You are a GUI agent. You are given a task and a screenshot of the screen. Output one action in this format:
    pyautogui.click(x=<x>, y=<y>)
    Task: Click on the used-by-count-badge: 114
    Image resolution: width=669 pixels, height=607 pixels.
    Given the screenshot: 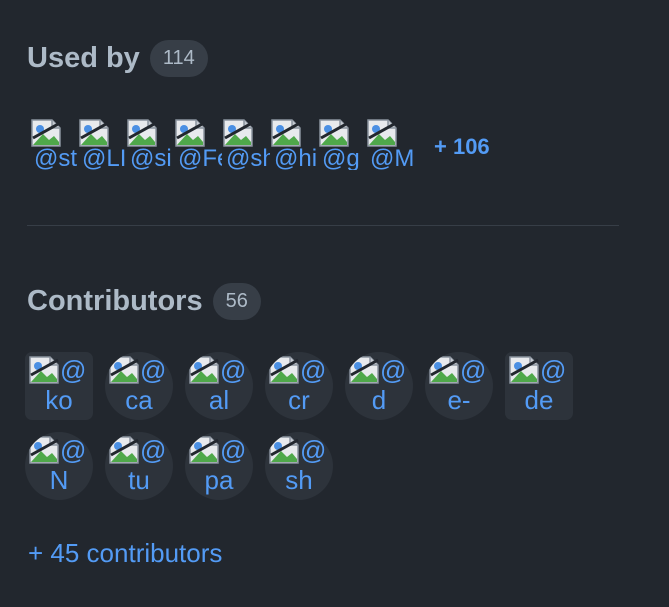 What is the action you would take?
    pyautogui.click(x=178, y=58)
    